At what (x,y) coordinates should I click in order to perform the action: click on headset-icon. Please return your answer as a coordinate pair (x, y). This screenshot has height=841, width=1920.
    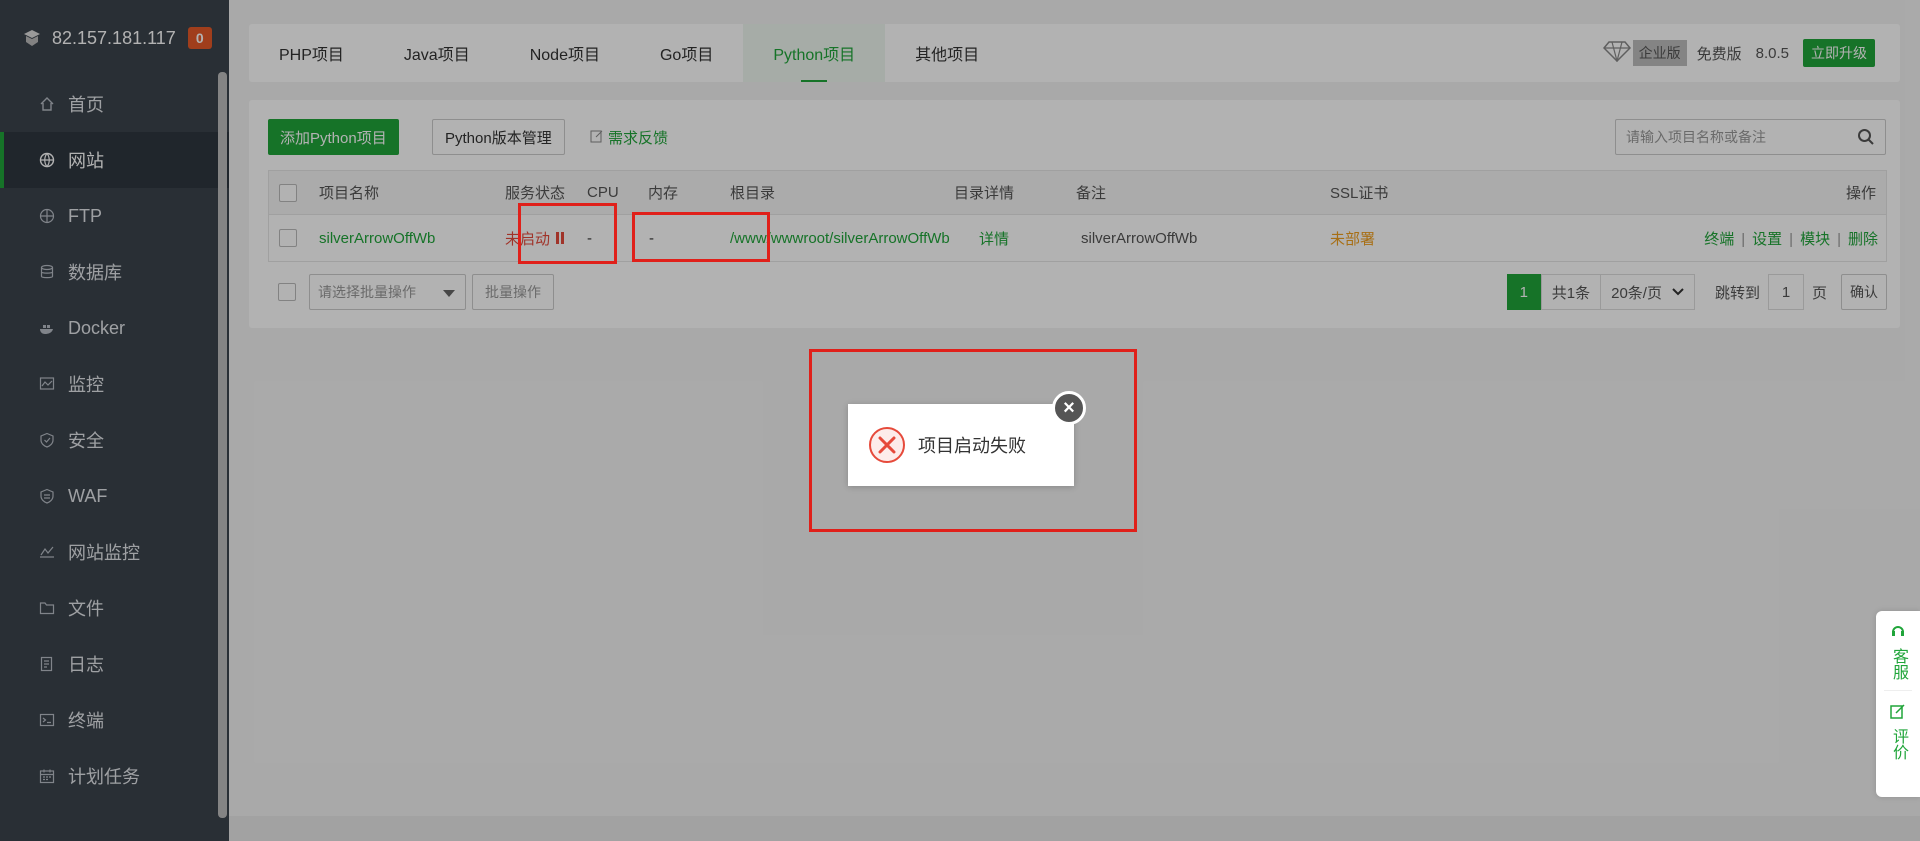
    Looking at the image, I should click on (1898, 633).